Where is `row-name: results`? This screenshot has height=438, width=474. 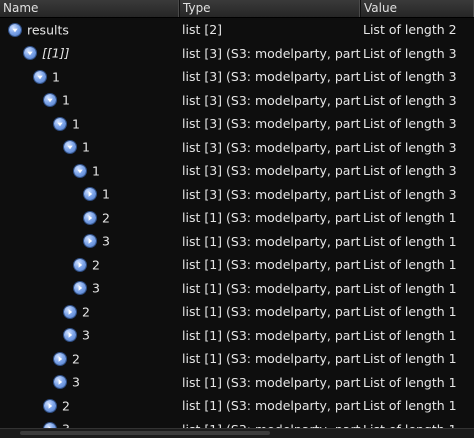 row-name: results is located at coordinates (48, 30).